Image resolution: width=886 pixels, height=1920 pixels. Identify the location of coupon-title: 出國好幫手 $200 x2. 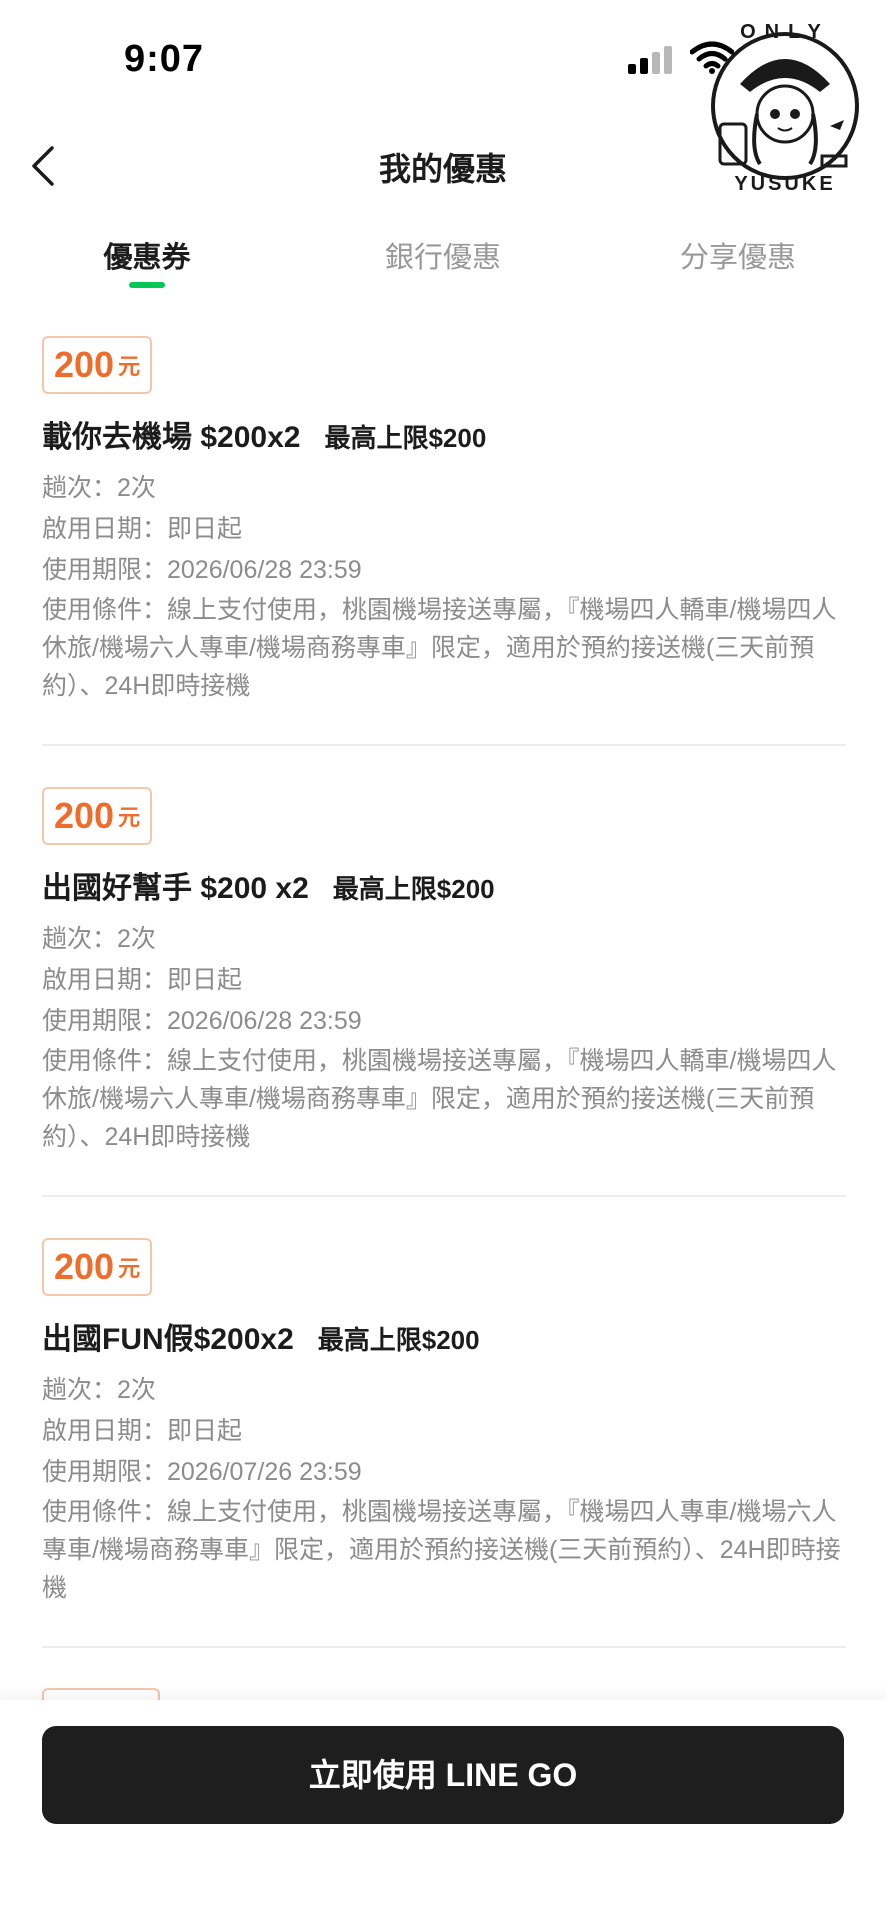
(175, 888).